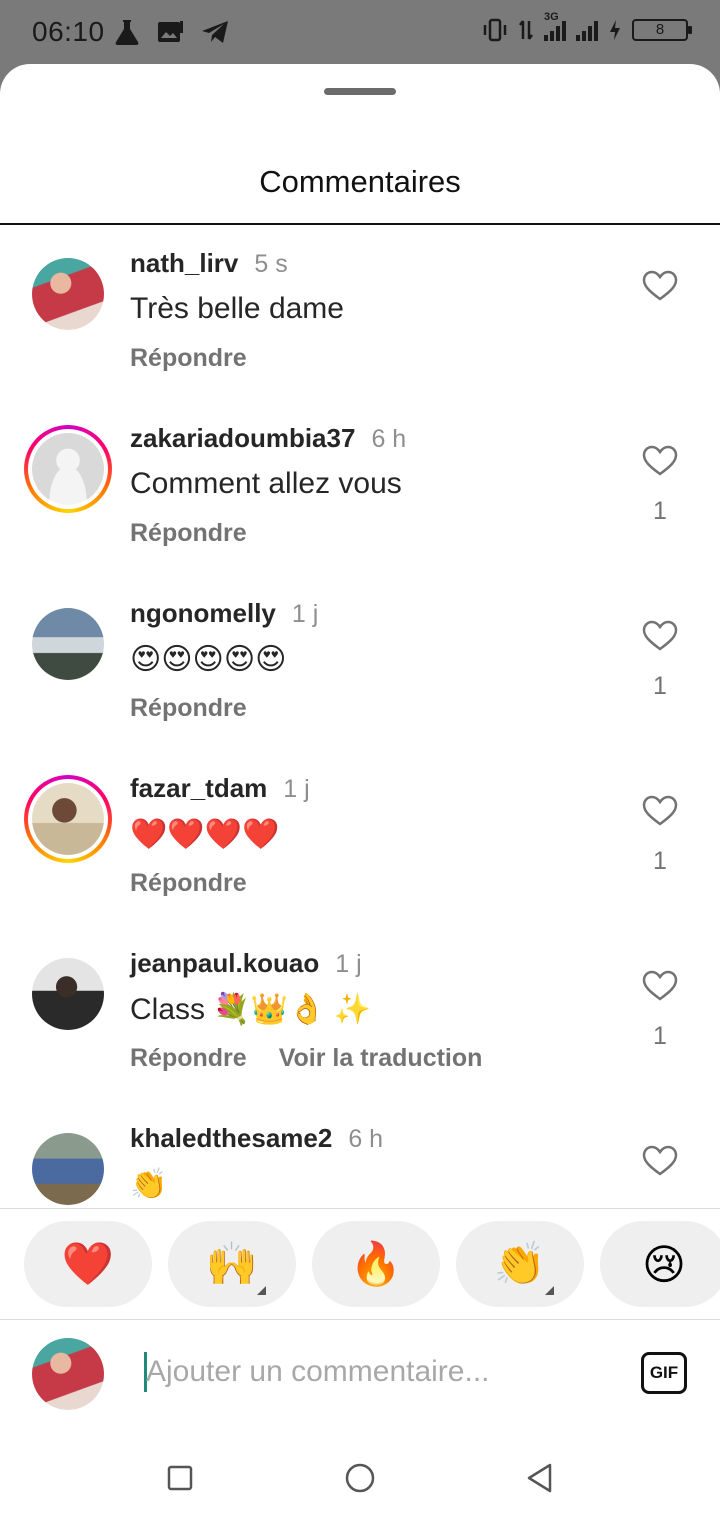 The height and width of the screenshot is (1520, 720). Describe the element at coordinates (381, 1372) in the screenshot. I see `comment-input` at that location.